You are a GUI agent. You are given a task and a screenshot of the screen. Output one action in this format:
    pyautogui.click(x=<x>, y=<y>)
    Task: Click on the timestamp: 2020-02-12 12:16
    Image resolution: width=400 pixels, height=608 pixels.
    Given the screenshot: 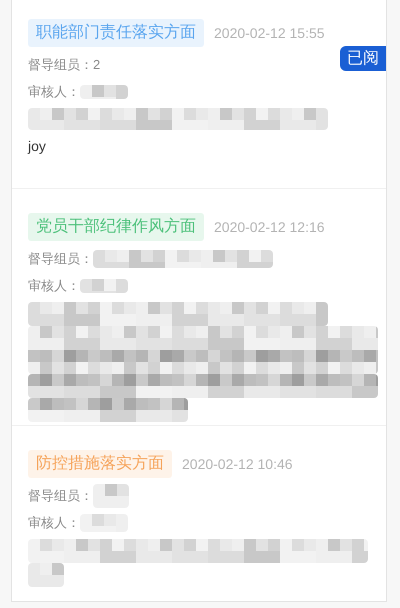 What is the action you would take?
    pyautogui.click(x=269, y=227)
    